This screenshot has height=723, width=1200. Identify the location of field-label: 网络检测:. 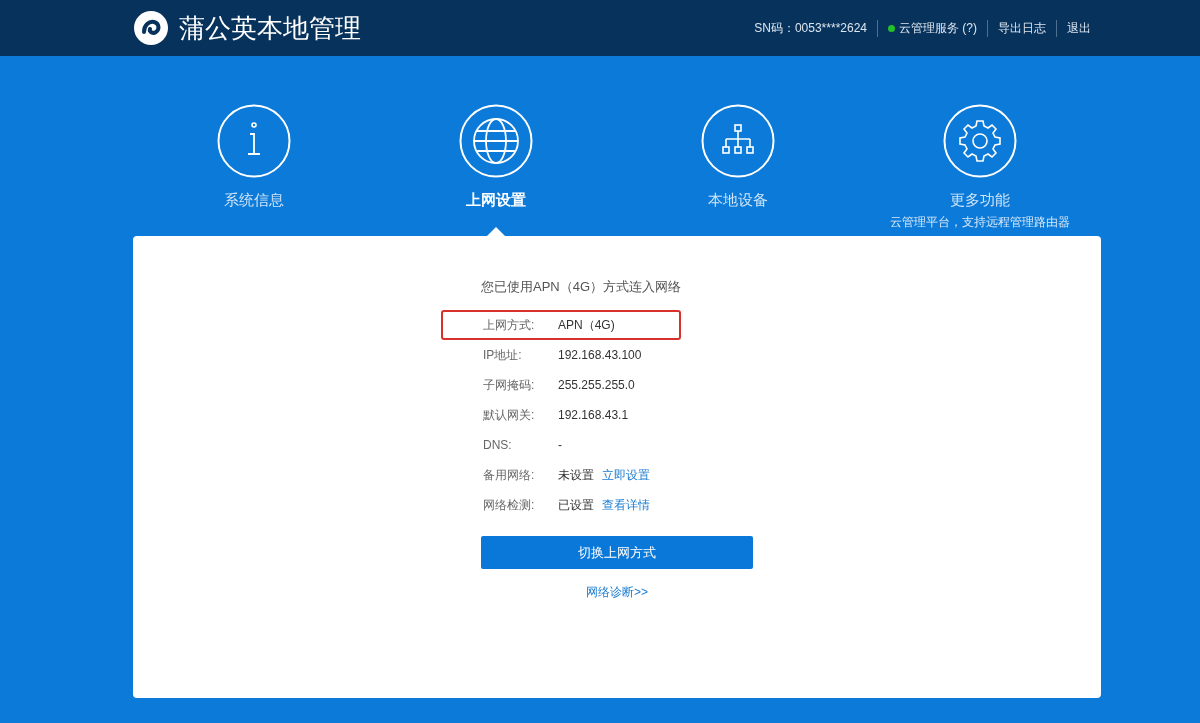
(509, 505).